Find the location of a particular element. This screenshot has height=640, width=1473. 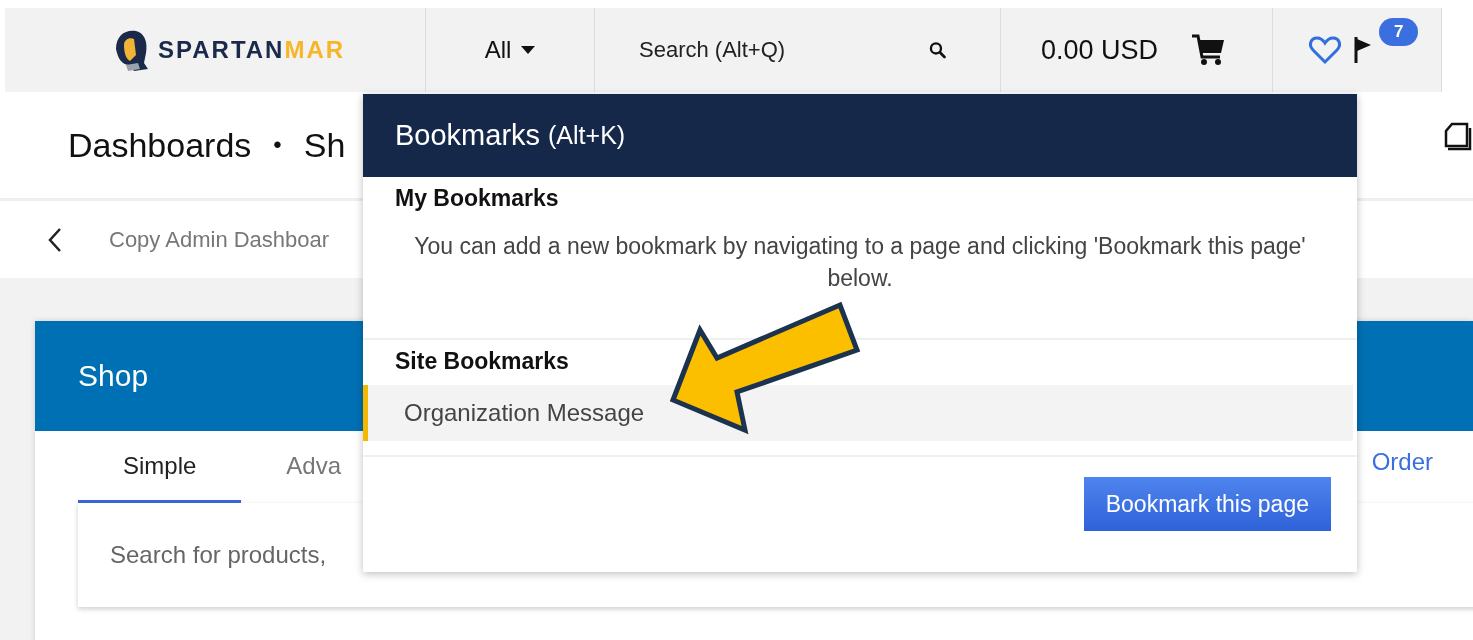

section-heading: Site Bookmarks is located at coordinates (482, 362).